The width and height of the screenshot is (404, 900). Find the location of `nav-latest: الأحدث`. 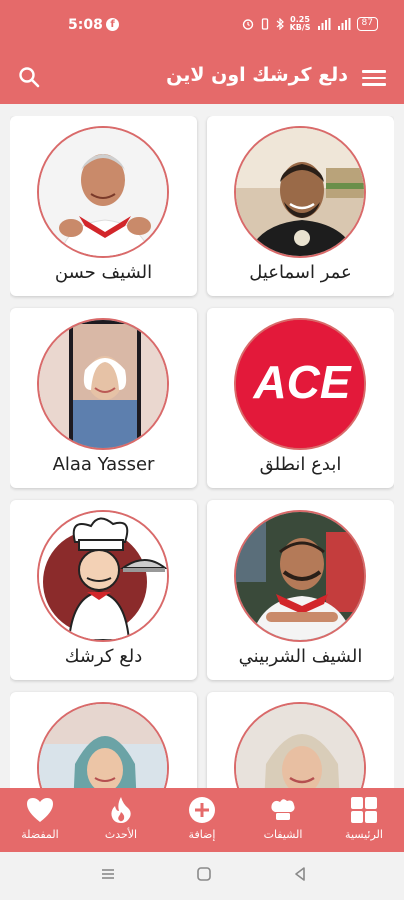

nav-latest: الأحدث is located at coordinates (121, 818).